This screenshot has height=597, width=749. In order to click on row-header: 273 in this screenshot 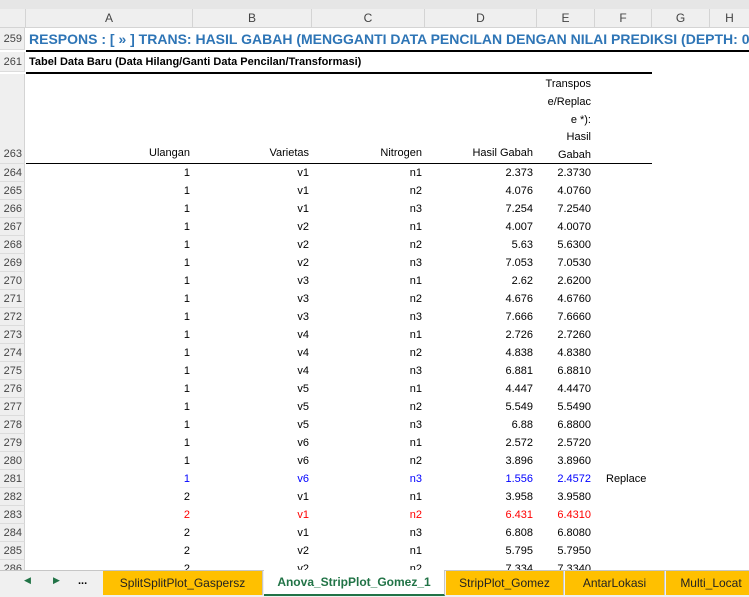, I will do `click(12, 335)`.